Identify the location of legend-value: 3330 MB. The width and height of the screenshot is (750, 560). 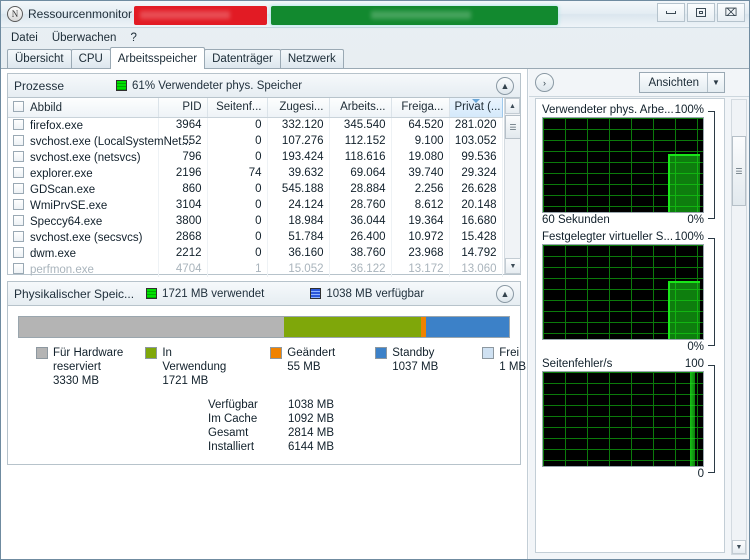
(76, 381).